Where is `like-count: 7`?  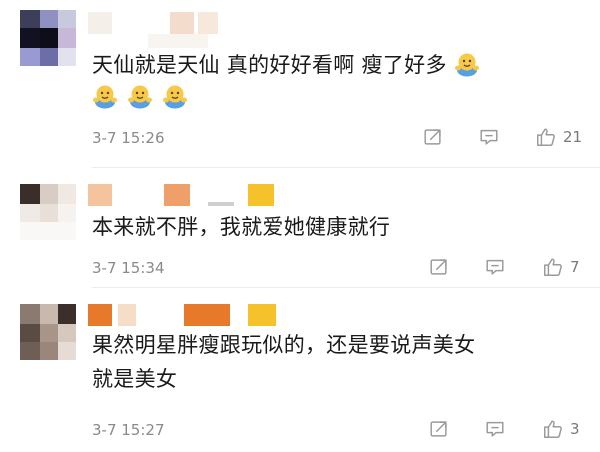 like-count: 7 is located at coordinates (575, 267).